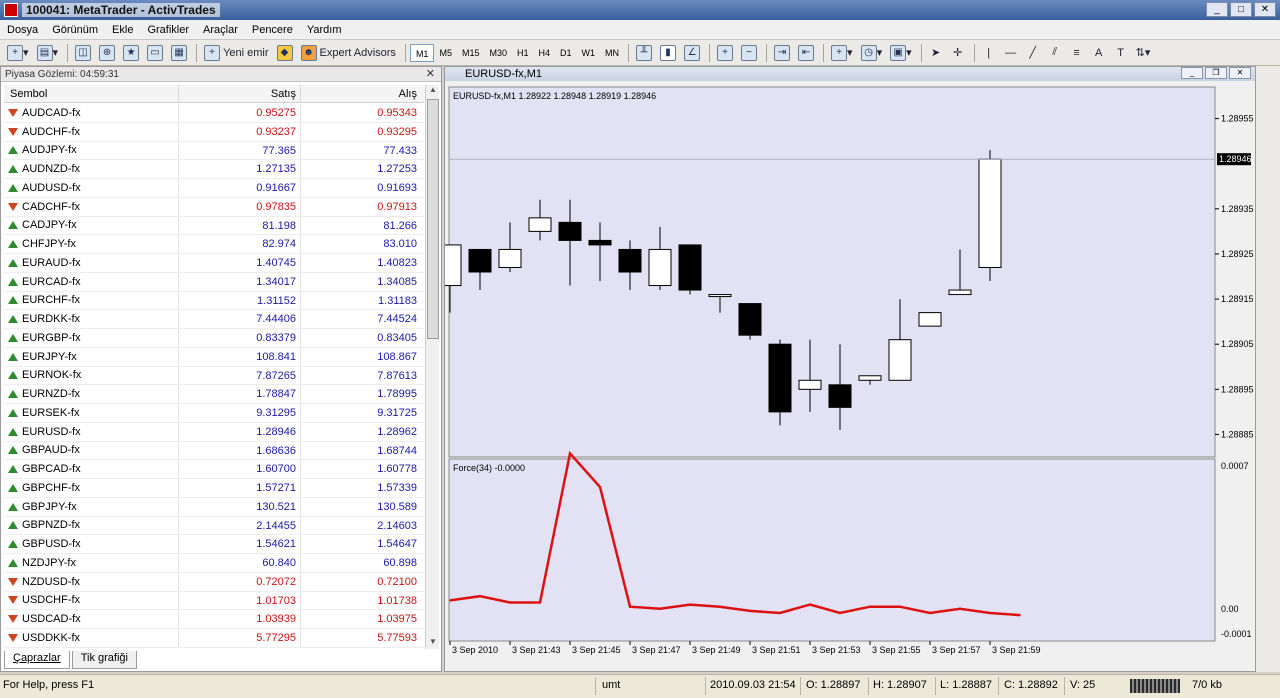 The height and width of the screenshot is (698, 1280). Describe the element at coordinates (422, 52) in the screenshot. I see `timeframe-m1: M1` at that location.